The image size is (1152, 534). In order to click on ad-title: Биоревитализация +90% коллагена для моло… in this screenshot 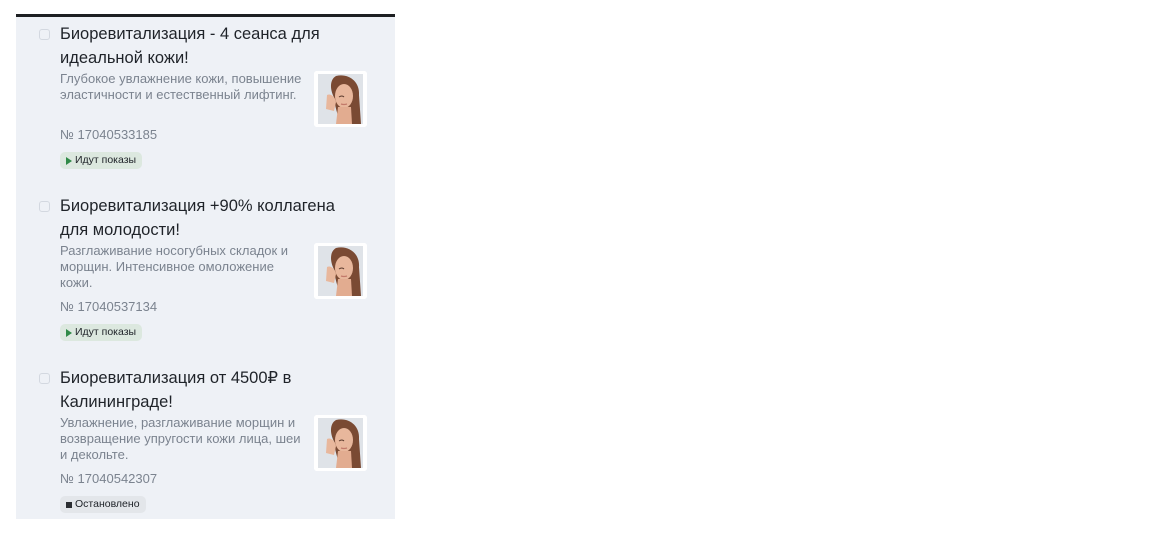, I will do `click(205, 218)`.